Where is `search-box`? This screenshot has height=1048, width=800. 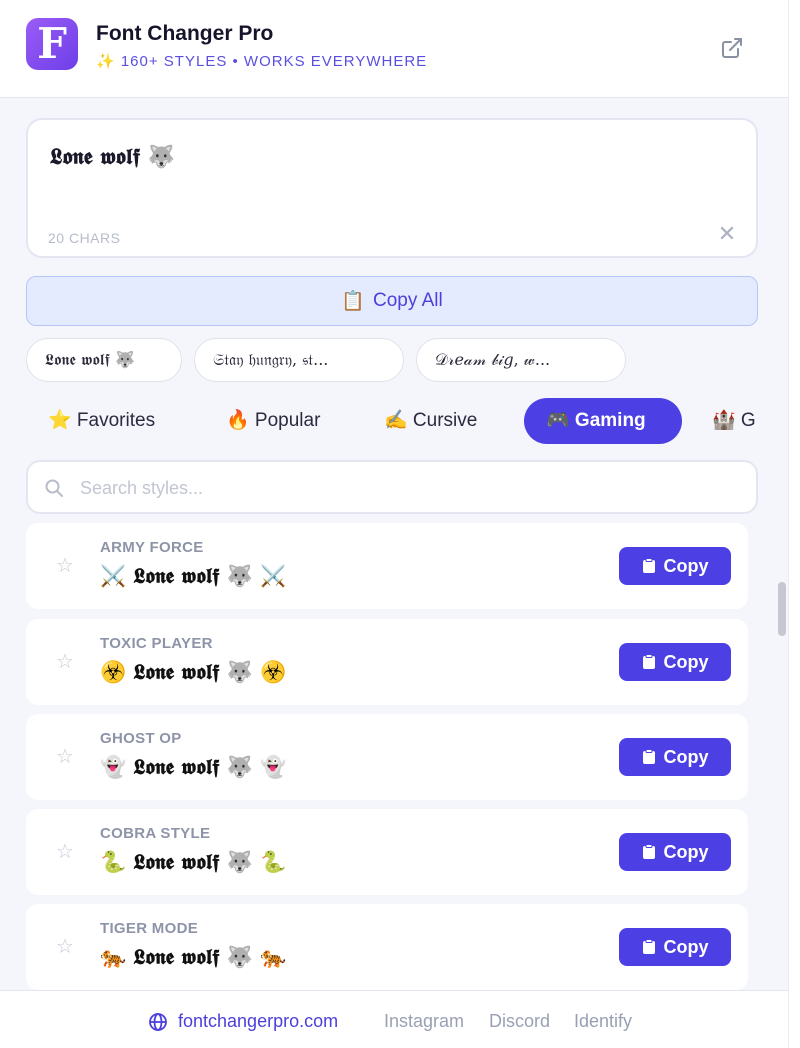 search-box is located at coordinates (392, 487).